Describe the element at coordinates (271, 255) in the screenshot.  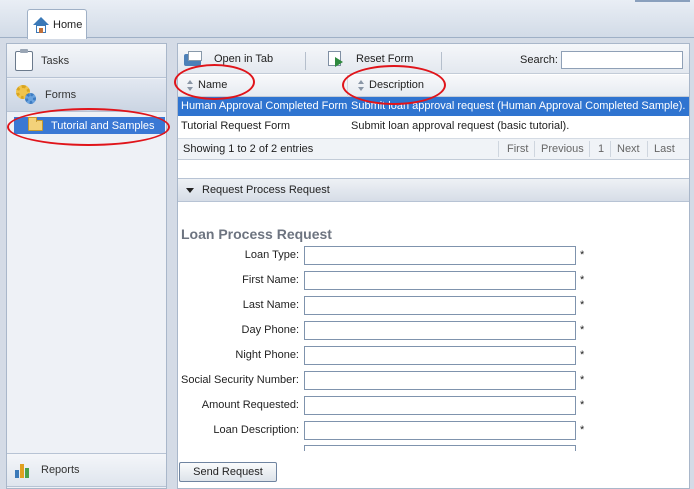
I see `form-label-loan-type: Loan Type:` at that location.